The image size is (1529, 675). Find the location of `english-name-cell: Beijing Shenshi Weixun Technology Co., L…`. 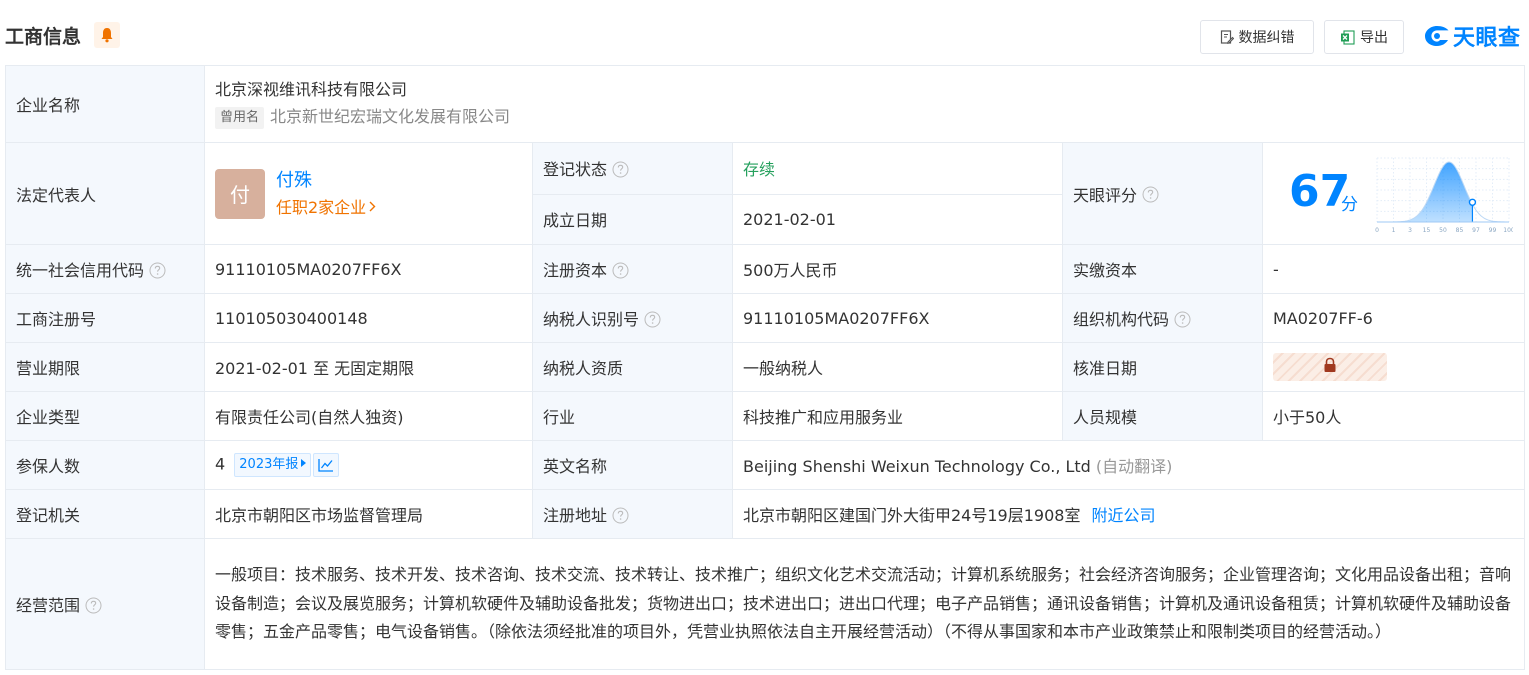

english-name-cell: Beijing Shenshi Weixun Technology Co., L… is located at coordinates (1128, 465).